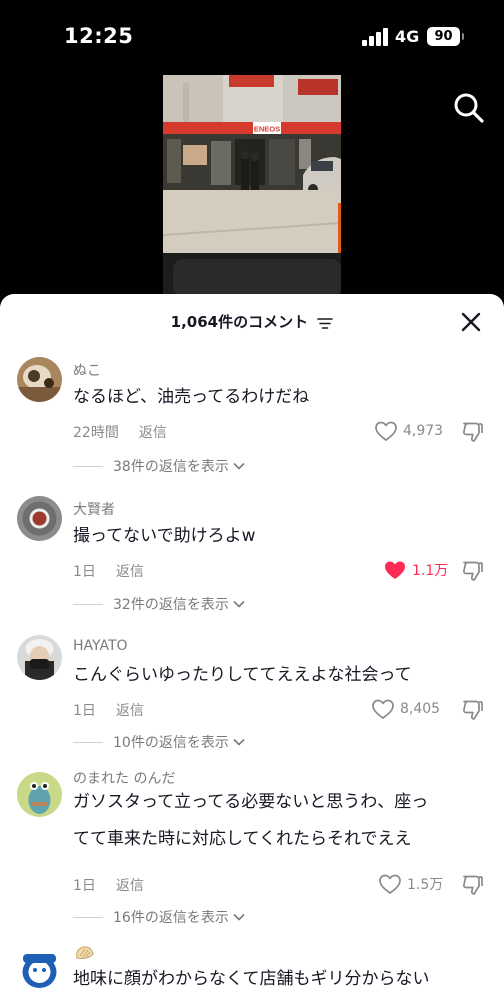 The image size is (504, 1000). I want to click on view-replies-button: 32件の返信を表示, so click(159, 604).